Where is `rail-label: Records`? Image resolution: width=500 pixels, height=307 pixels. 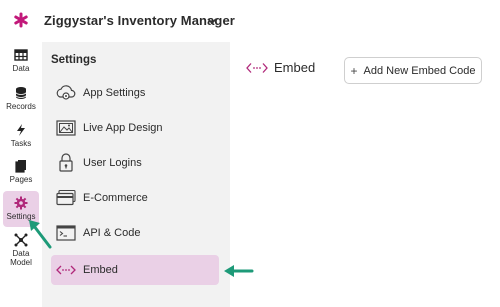
rail-label: Records is located at coordinates (21, 106).